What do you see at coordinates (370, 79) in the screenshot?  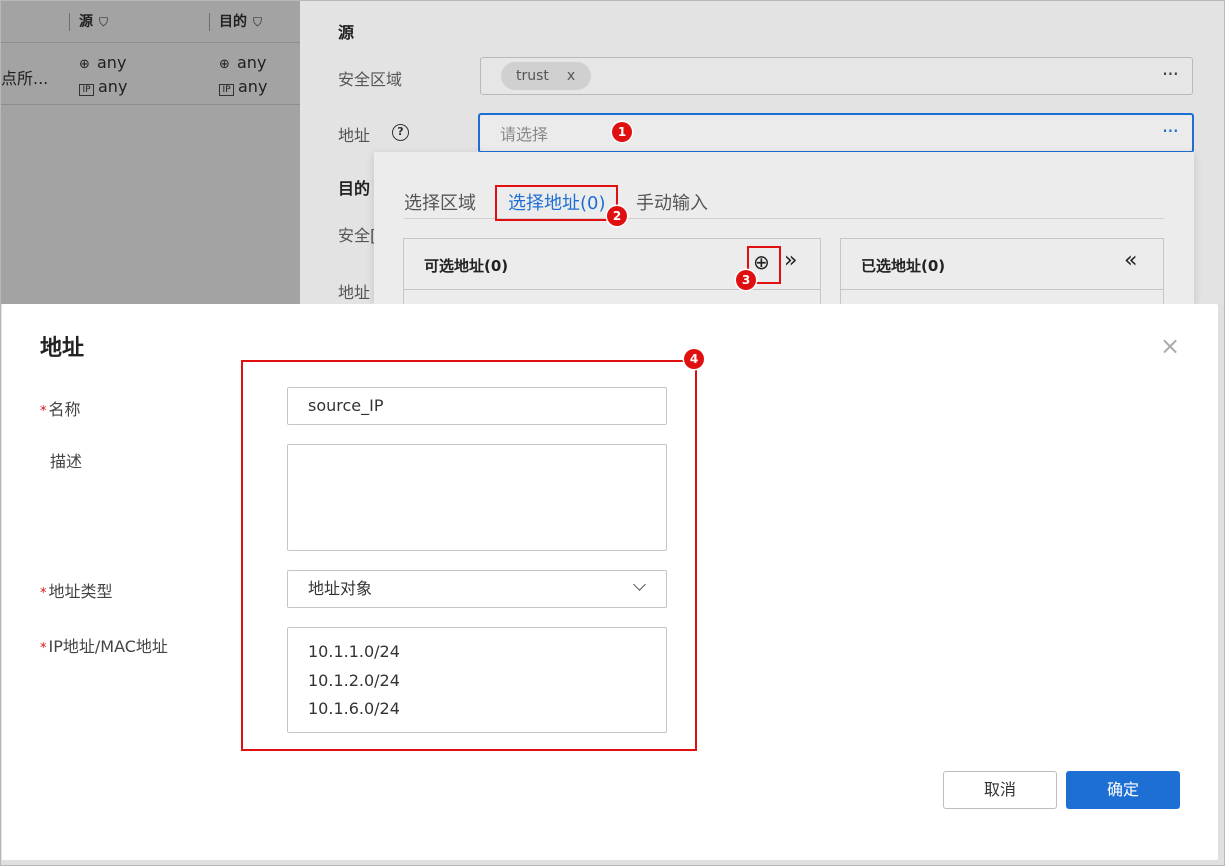 I see `source-zone-label: 安全区域` at bounding box center [370, 79].